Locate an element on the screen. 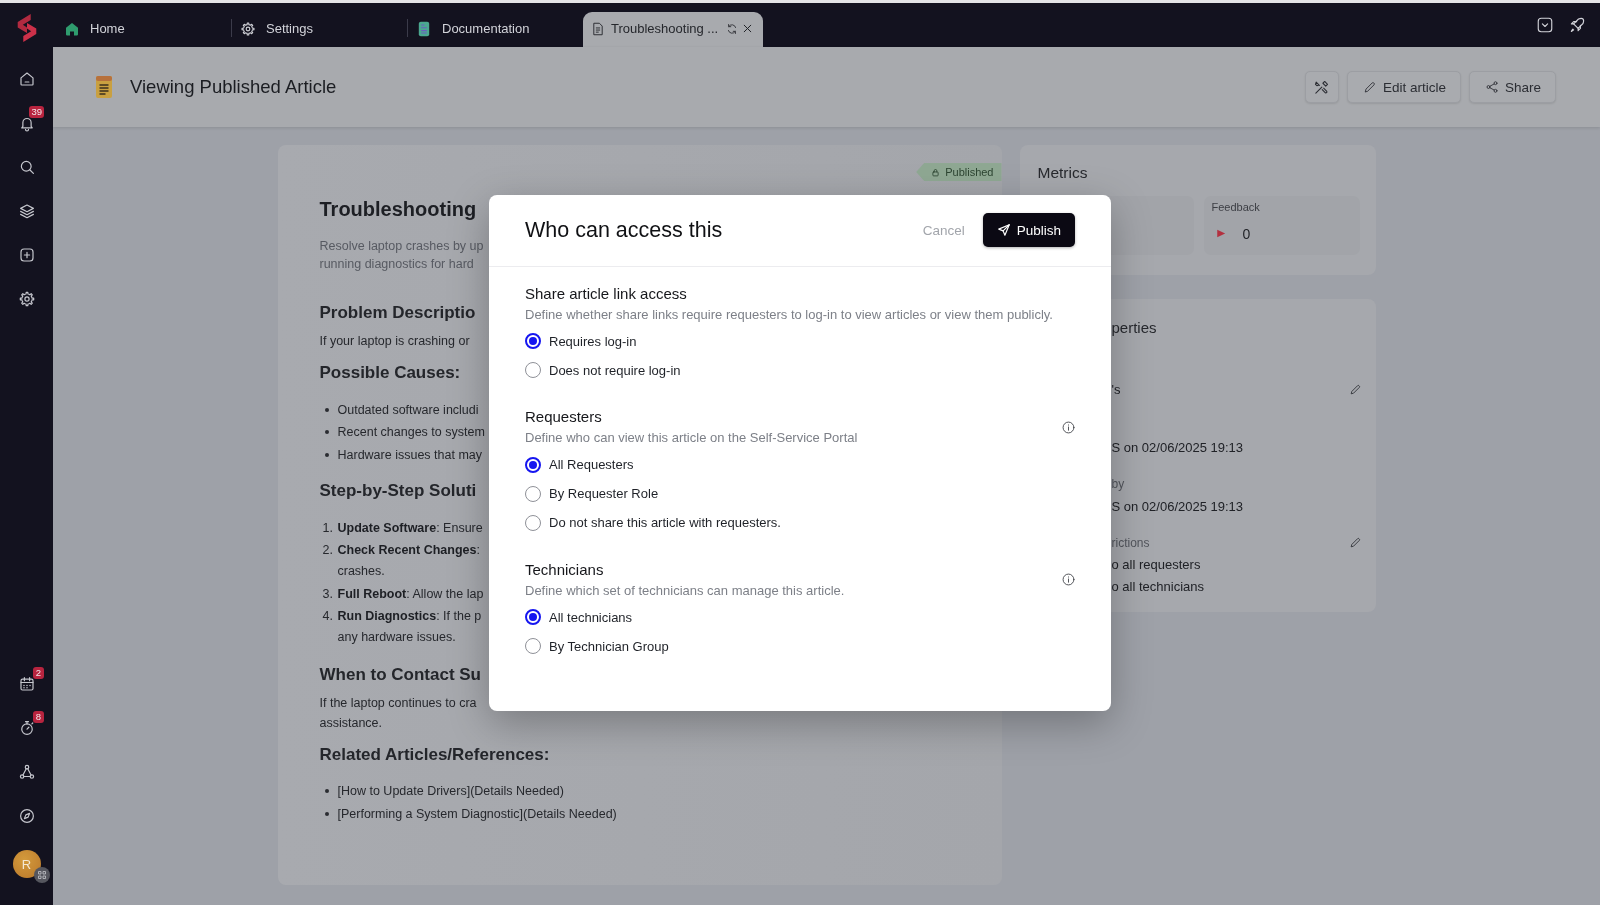  section-description: Define which set of technicians can manage this article. is located at coordinates (685, 590).